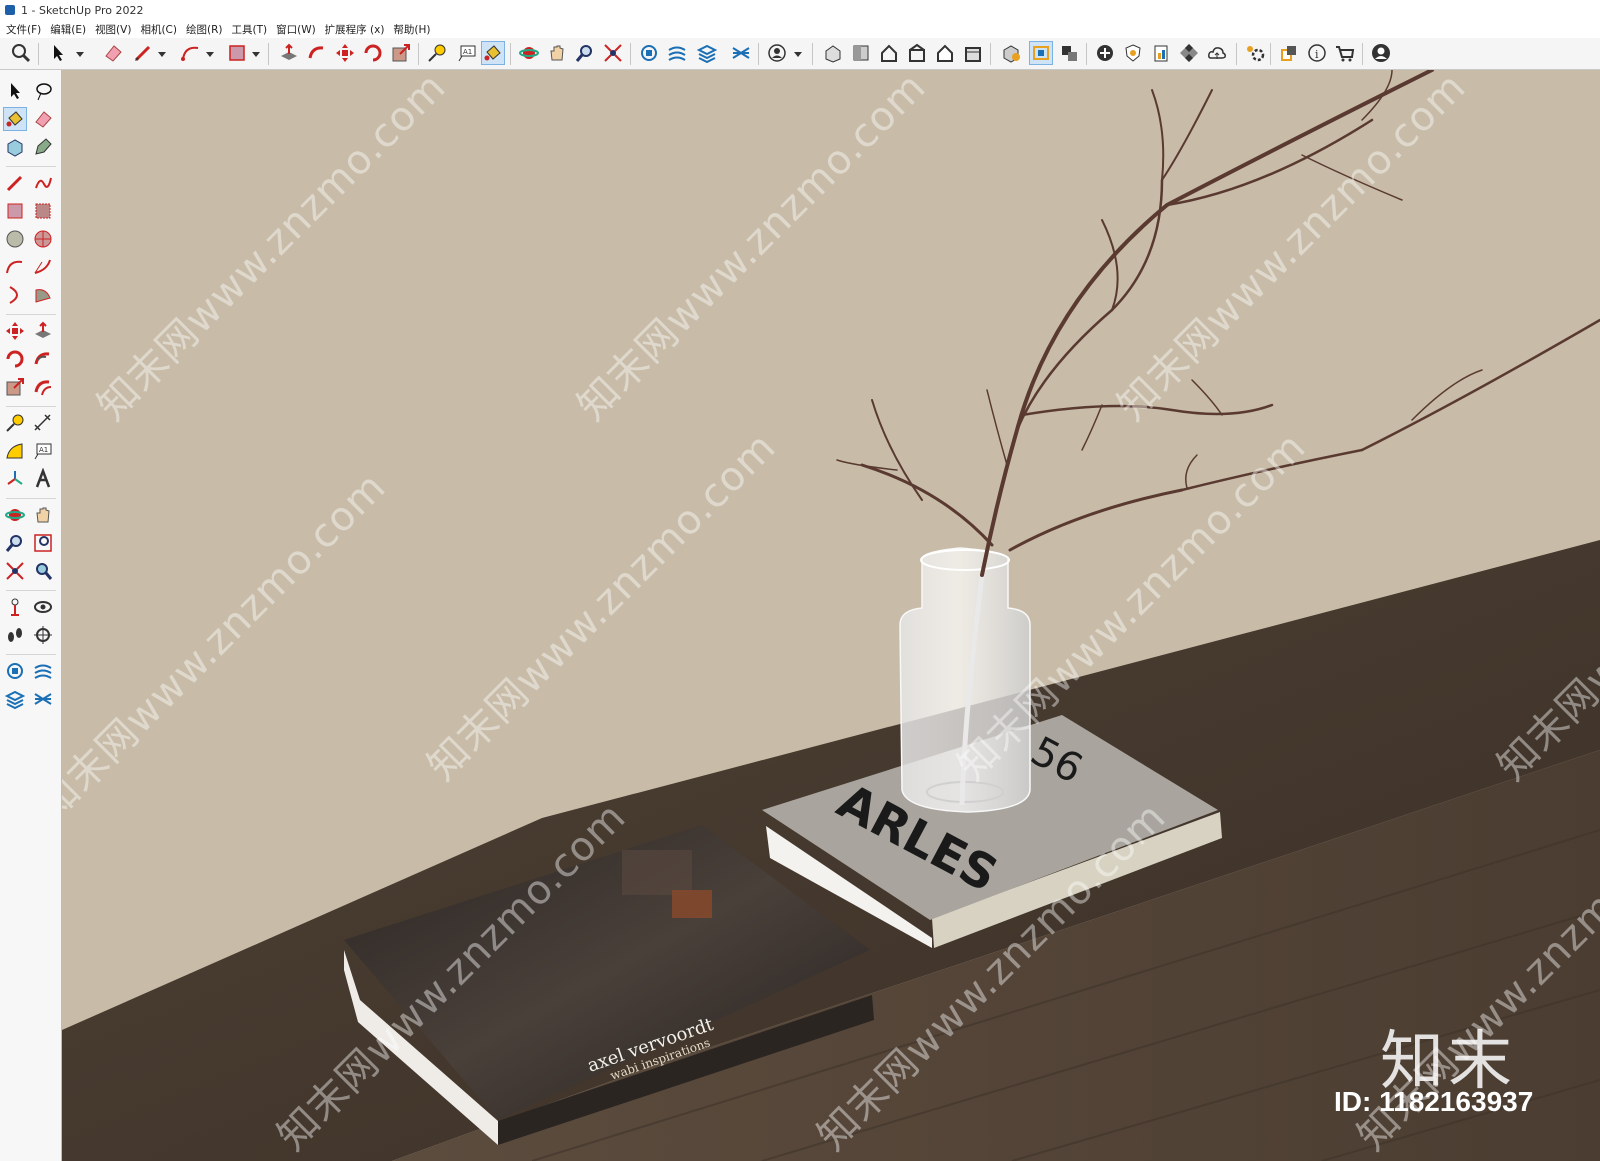  What do you see at coordinates (777, 53) in the screenshot?
I see `user-icon` at bounding box center [777, 53].